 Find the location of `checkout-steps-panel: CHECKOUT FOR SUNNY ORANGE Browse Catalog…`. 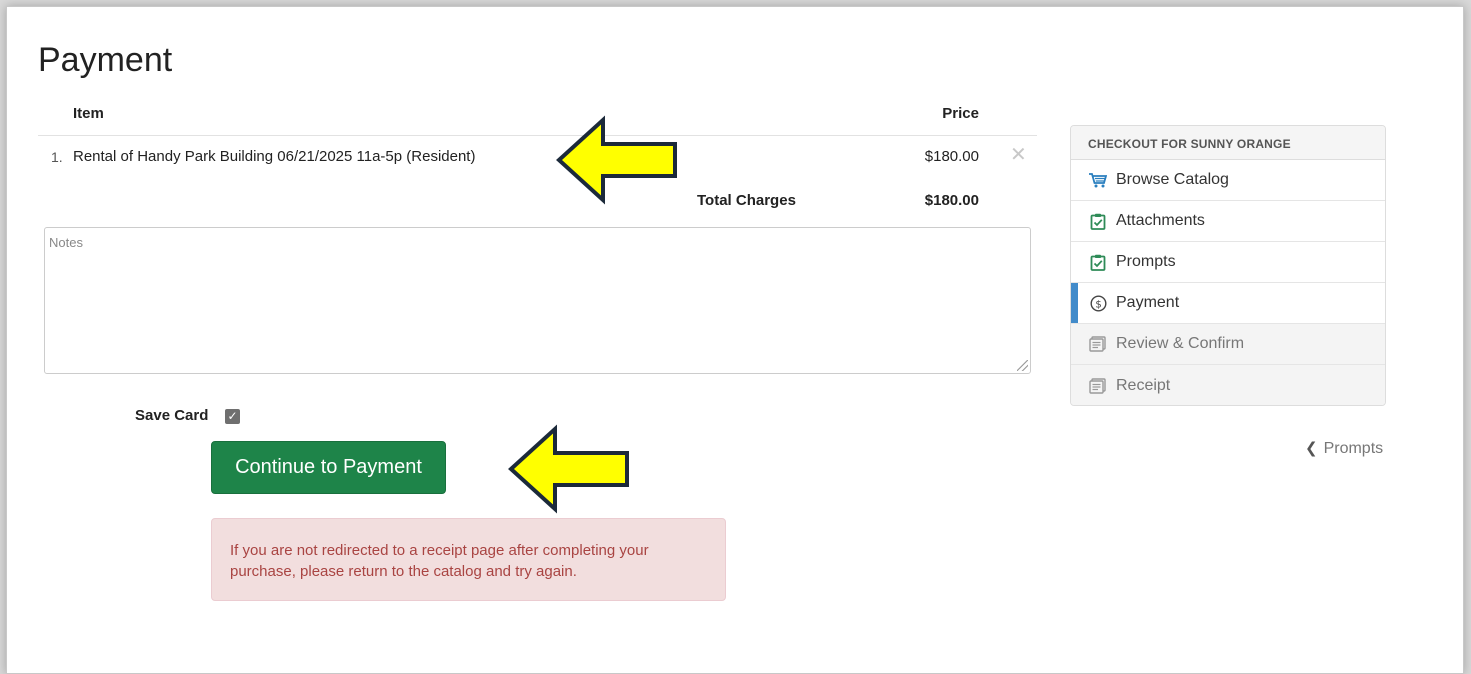

checkout-steps-panel: CHECKOUT FOR SUNNY ORANGE Browse Catalog… is located at coordinates (1228, 265).